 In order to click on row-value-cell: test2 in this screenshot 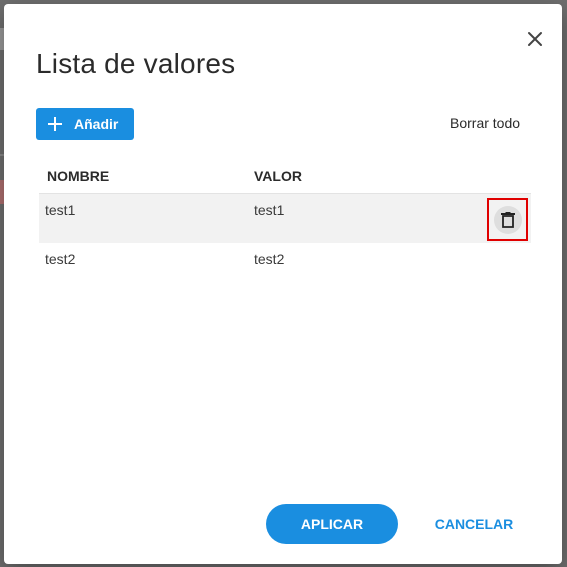, I will do `click(269, 259)`.